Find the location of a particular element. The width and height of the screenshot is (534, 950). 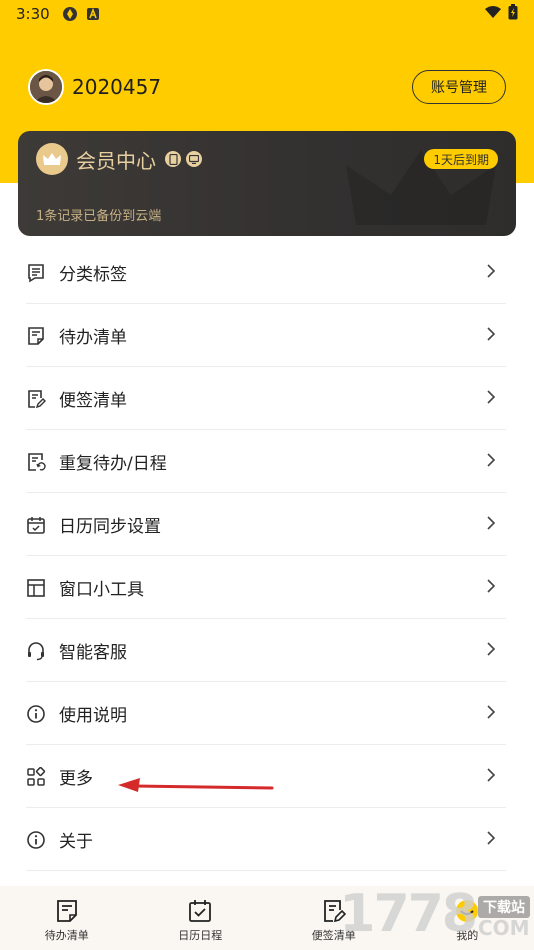

user-profile: 2020457 is located at coordinates (94, 87).